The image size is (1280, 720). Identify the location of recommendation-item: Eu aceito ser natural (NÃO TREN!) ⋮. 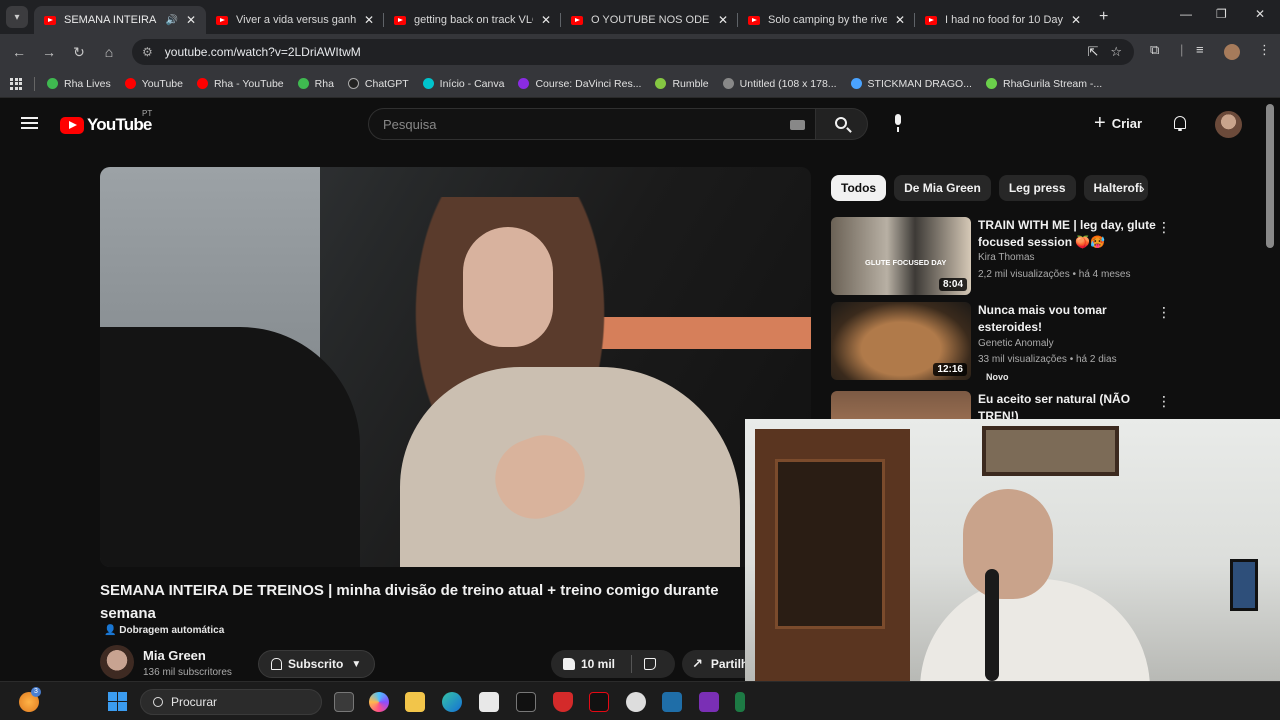
(1041, 405).